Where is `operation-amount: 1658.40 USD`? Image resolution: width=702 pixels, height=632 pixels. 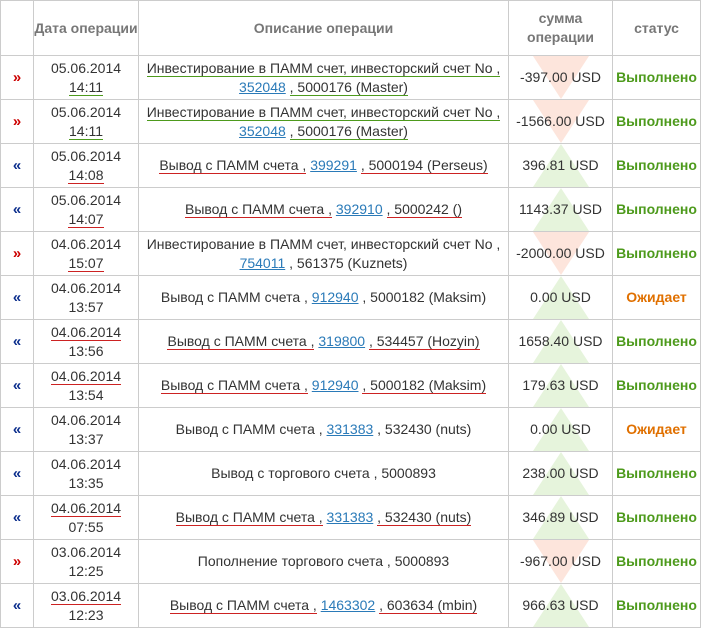 operation-amount: 1658.40 USD is located at coordinates (560, 341).